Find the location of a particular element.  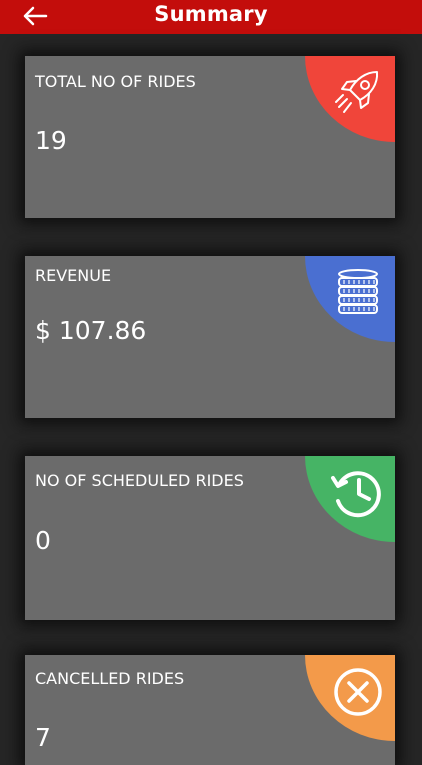

history-clock-icon is located at coordinates (356, 494).